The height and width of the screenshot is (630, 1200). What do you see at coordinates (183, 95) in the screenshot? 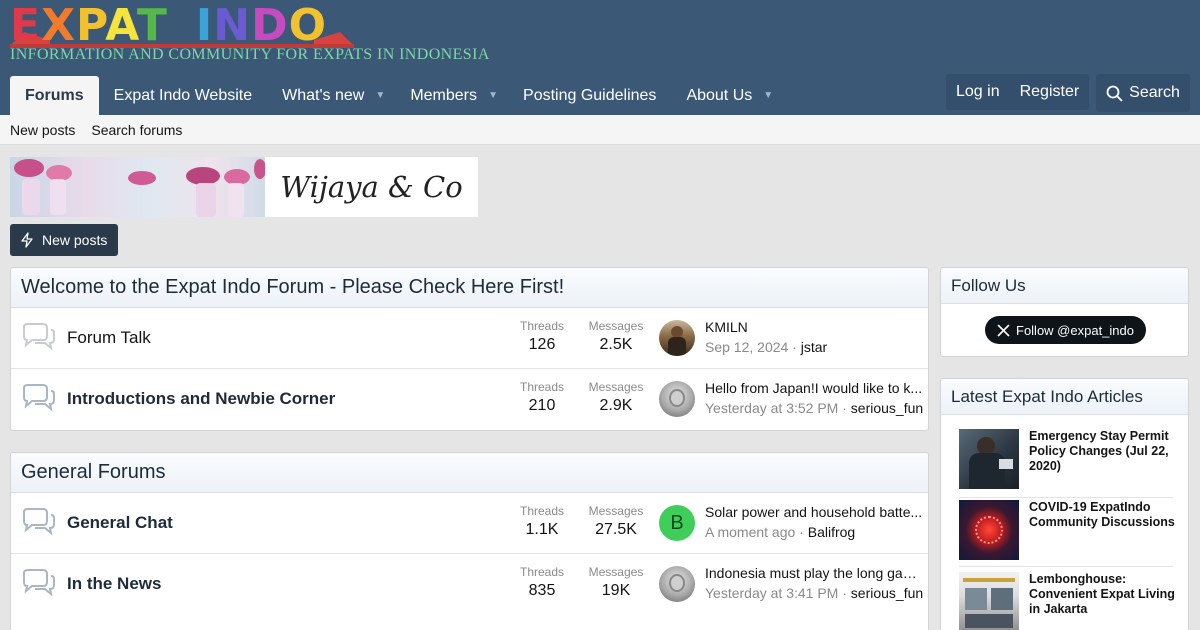
I see `tab-expat-indo-website: Expat Indo Website` at bounding box center [183, 95].